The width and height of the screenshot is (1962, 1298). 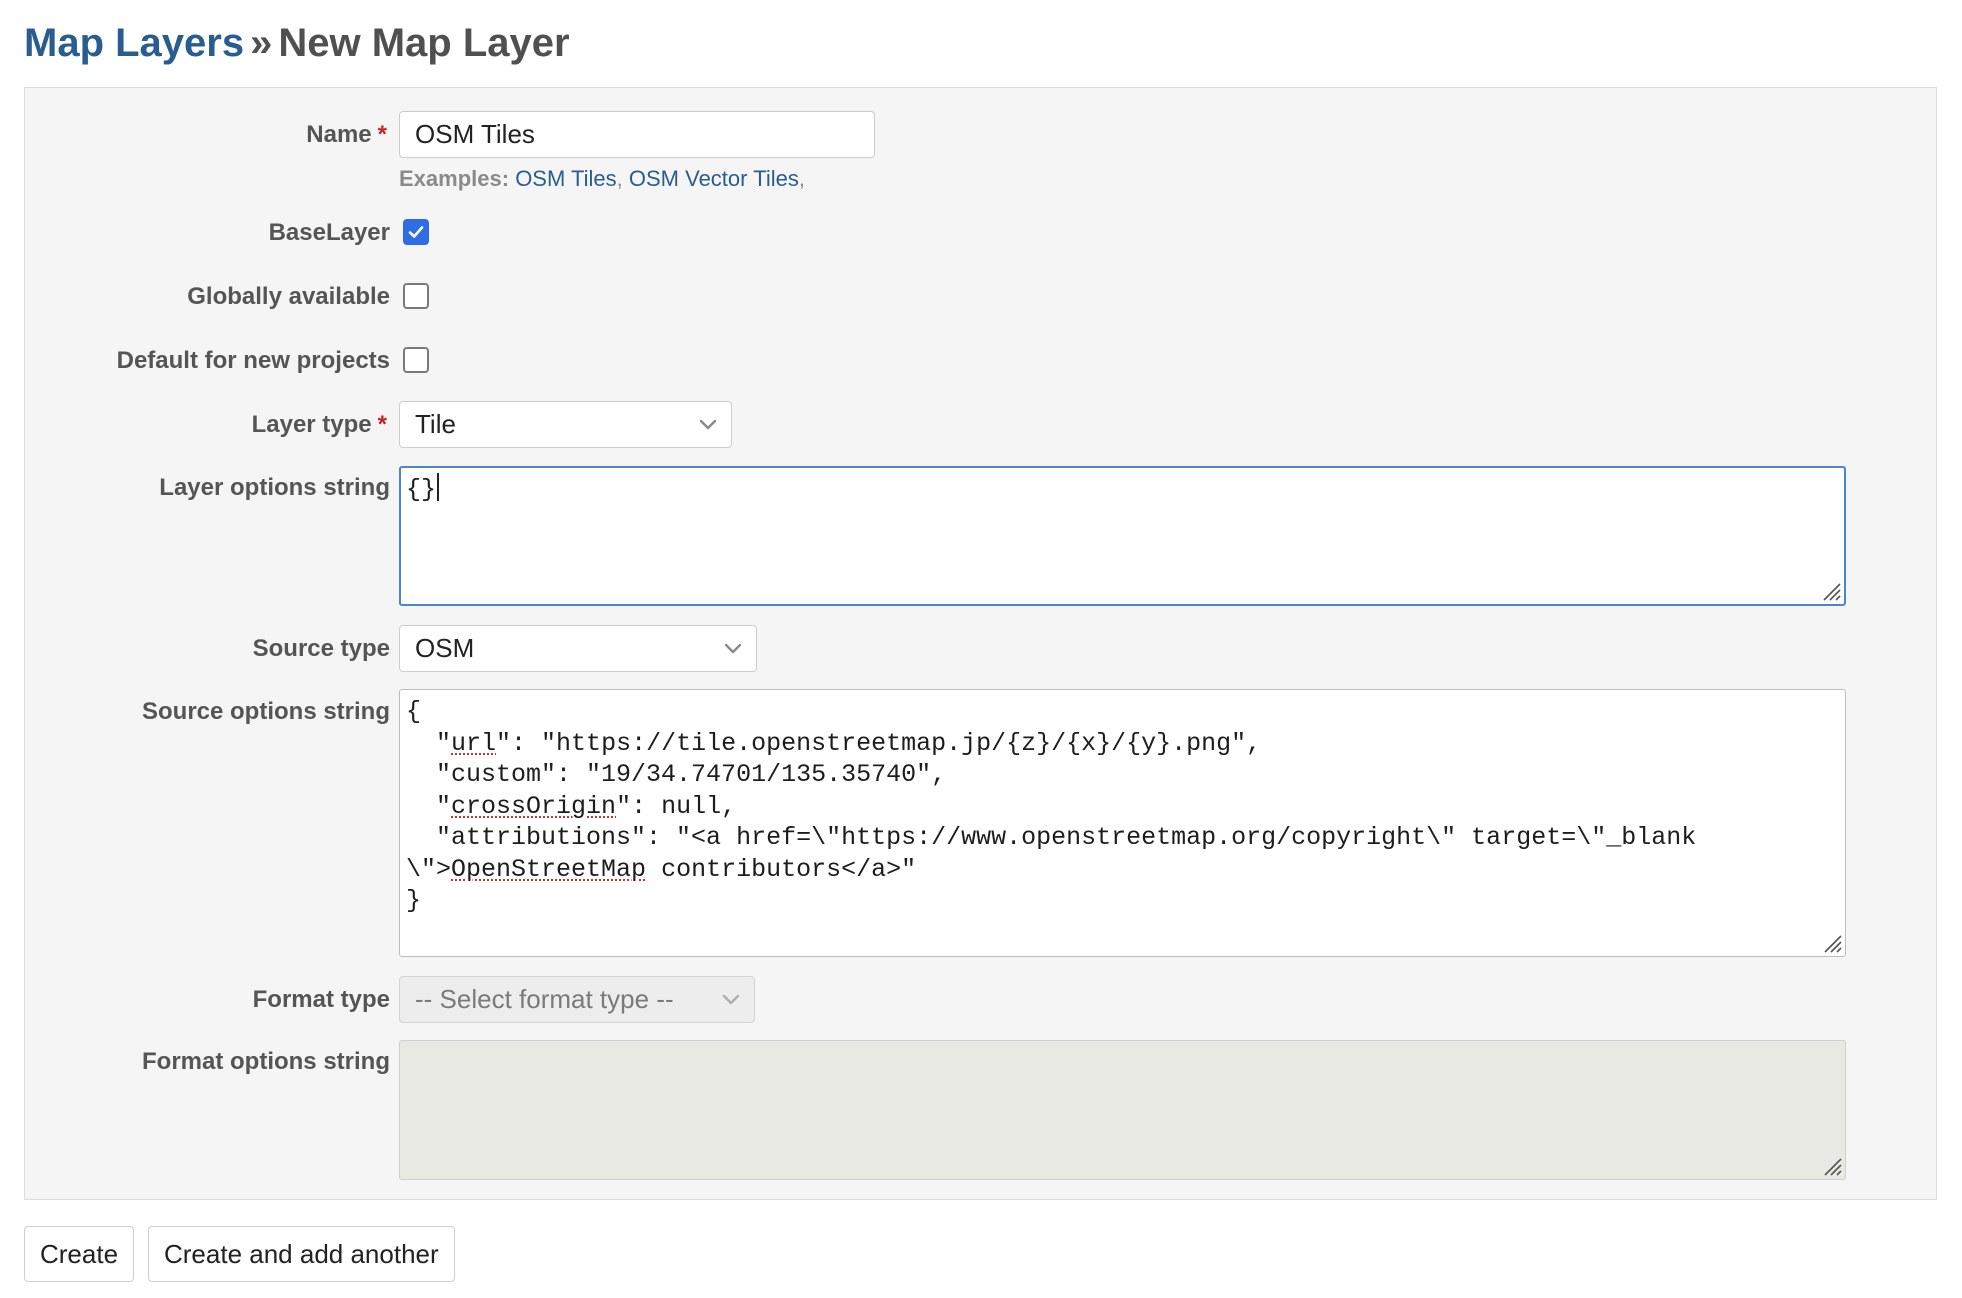 What do you see at coordinates (565, 178) in the screenshot?
I see `example-osm-tiles-link: OSM Tiles` at bounding box center [565, 178].